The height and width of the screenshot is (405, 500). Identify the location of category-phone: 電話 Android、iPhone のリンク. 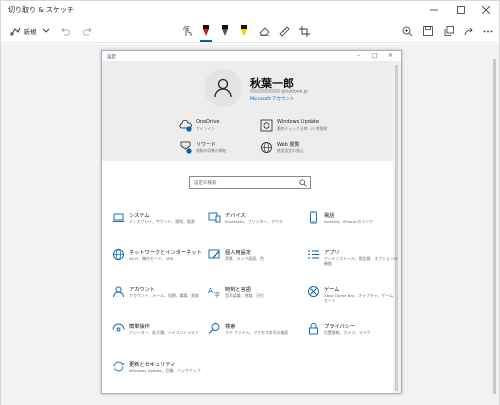
(353, 226).